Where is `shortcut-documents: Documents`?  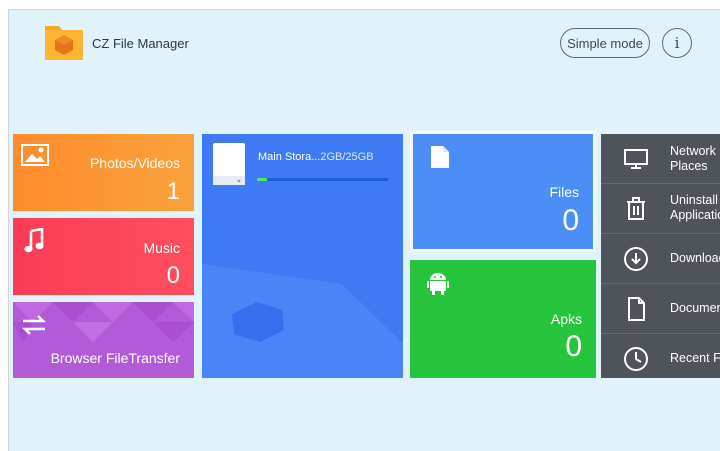 shortcut-documents: Documents is located at coordinates (660, 308).